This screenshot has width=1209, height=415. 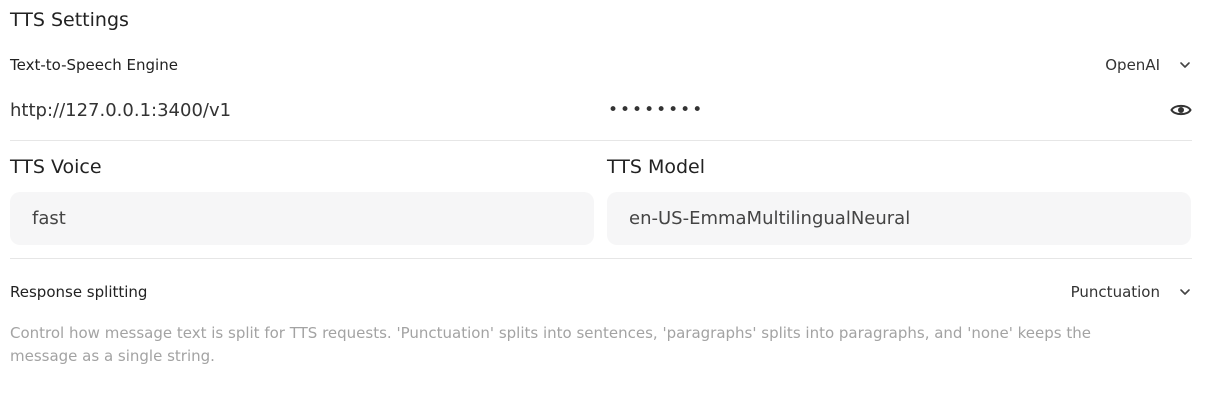 I want to click on tts-engine-label: Text-to-Speech Engine, so click(x=94, y=65).